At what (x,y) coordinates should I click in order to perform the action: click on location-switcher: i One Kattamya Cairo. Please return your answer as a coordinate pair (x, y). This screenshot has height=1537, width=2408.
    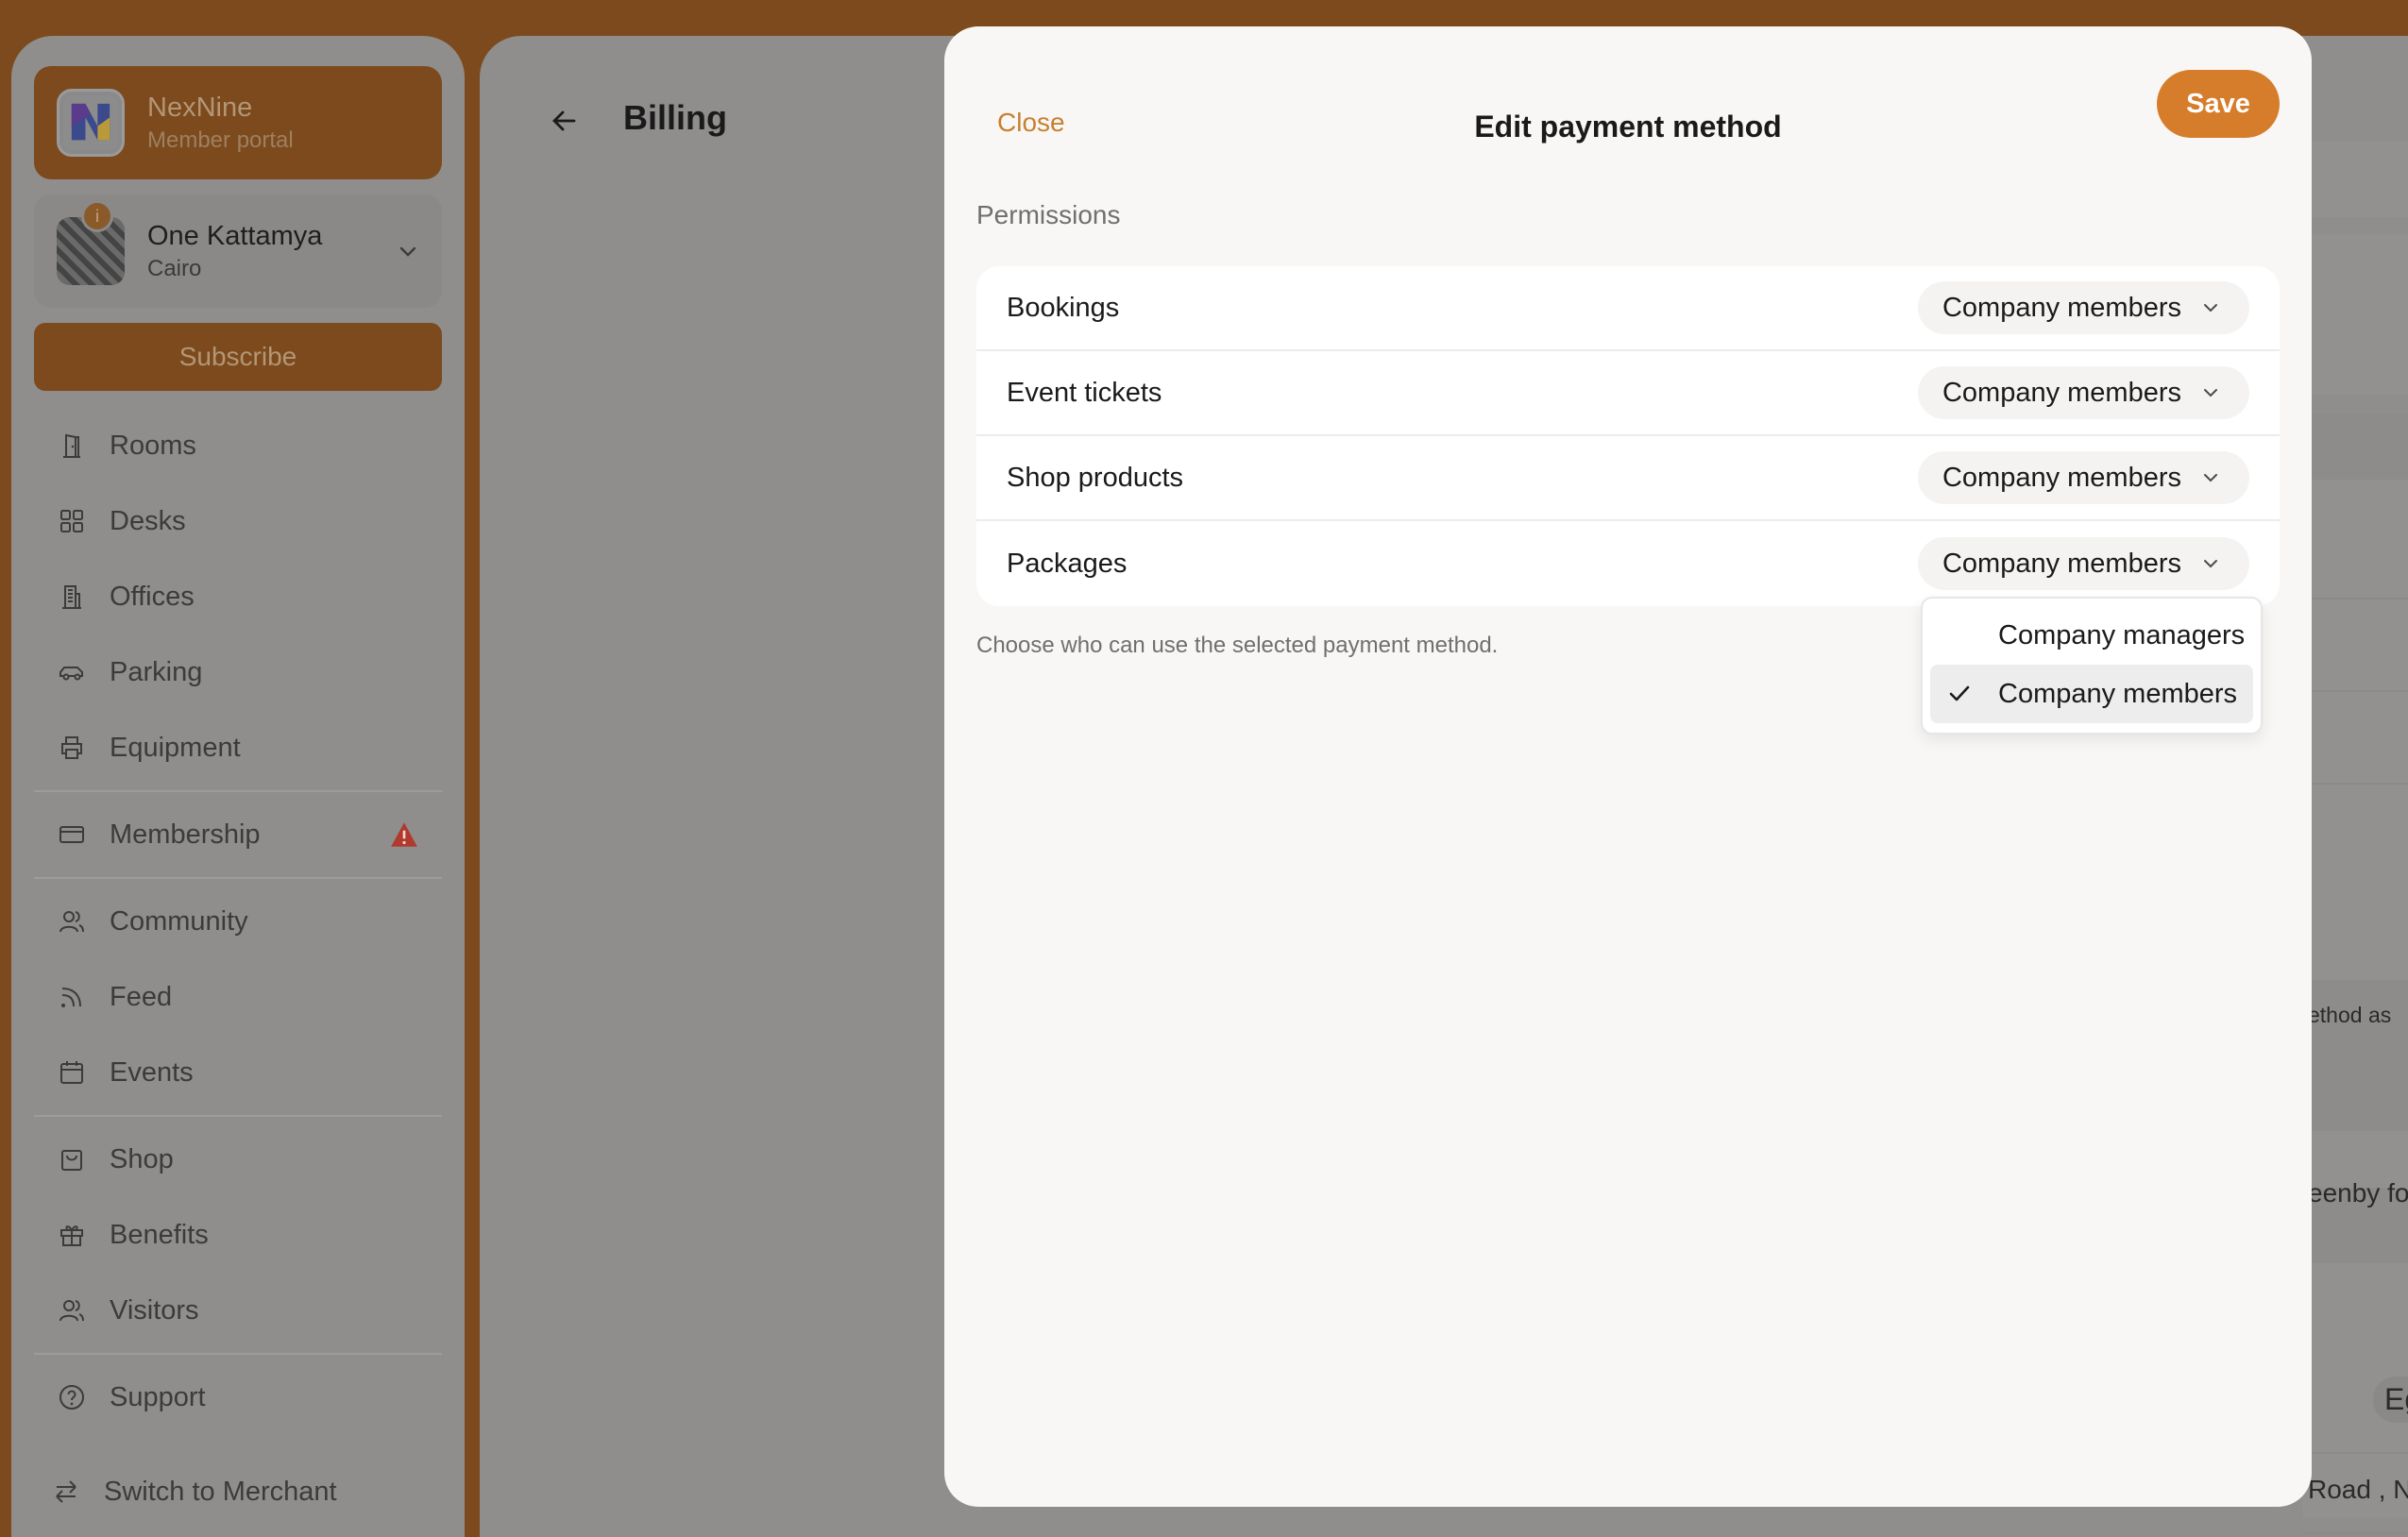
    Looking at the image, I should click on (238, 251).